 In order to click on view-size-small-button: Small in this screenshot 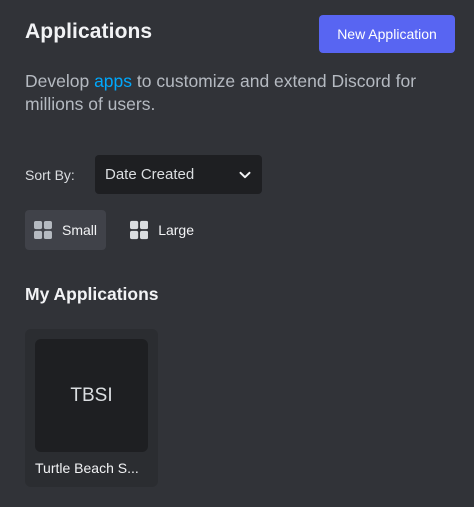, I will do `click(65, 230)`.